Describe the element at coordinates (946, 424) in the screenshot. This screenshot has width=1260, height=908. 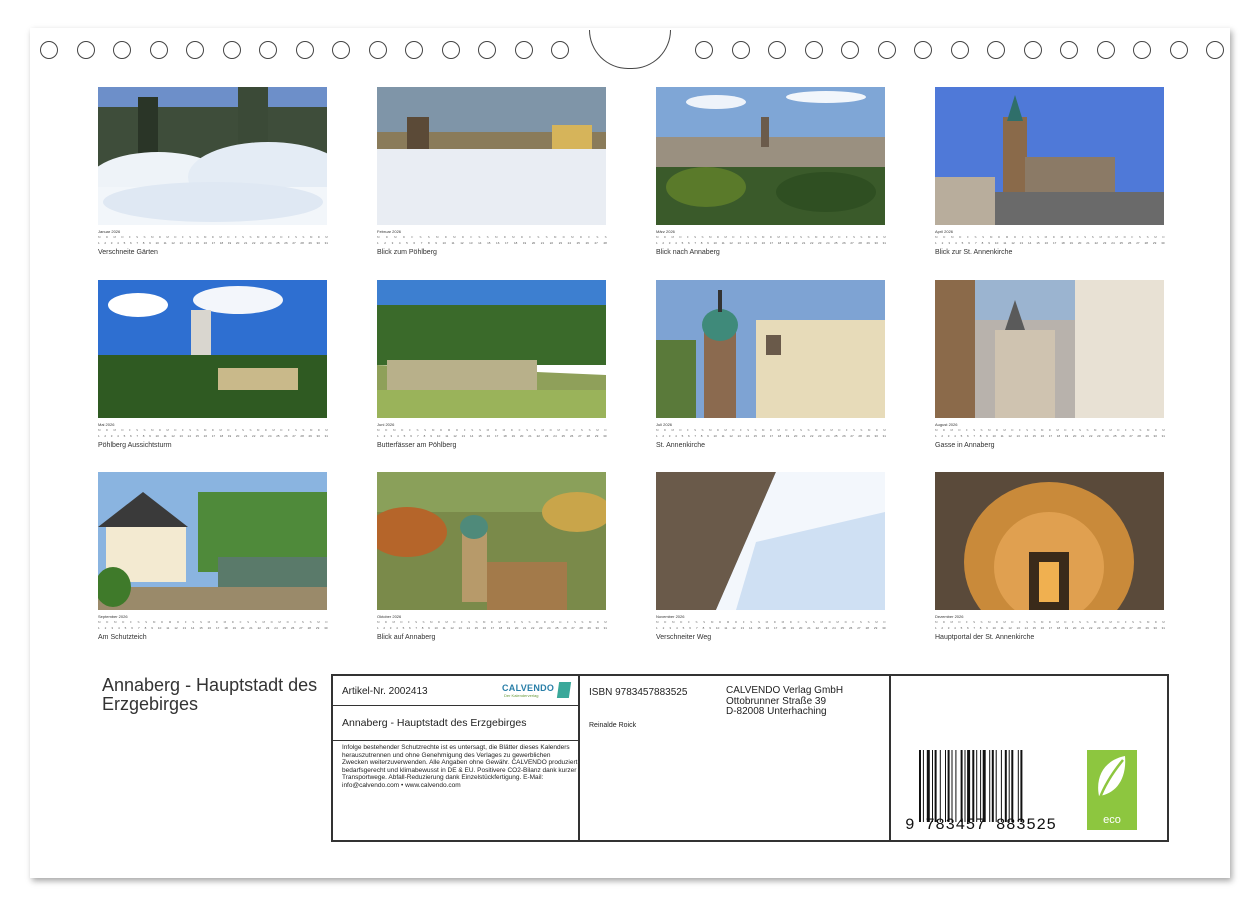
I see `month-name: August 2026` at that location.